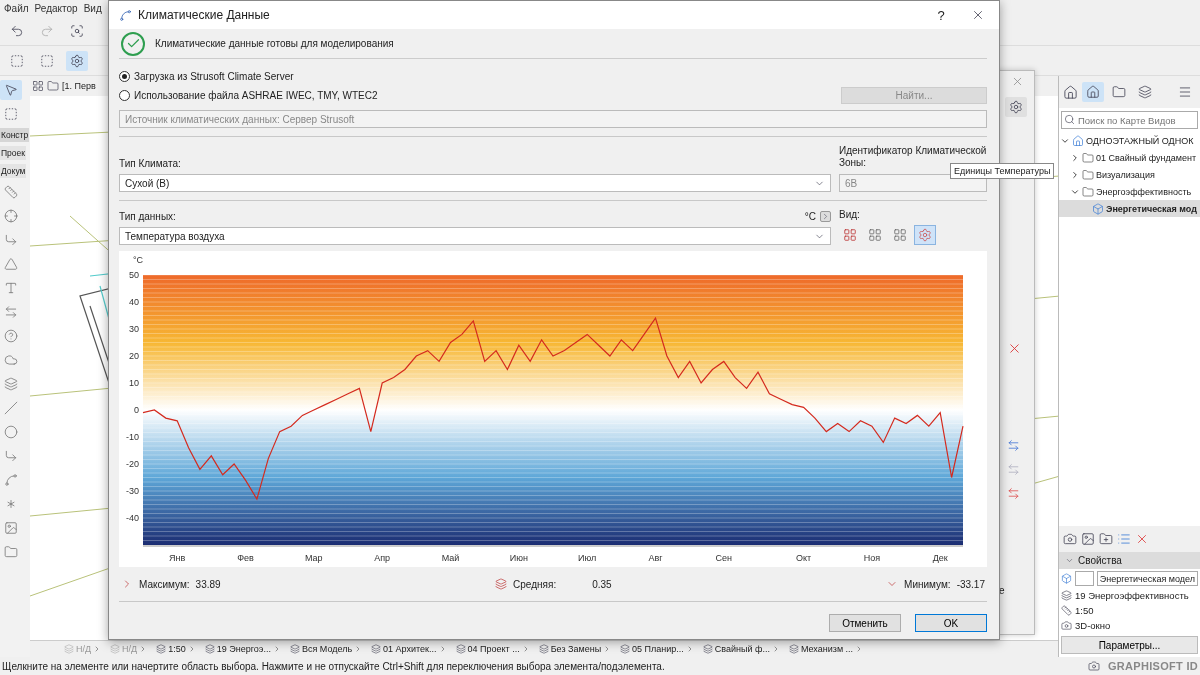 The width and height of the screenshot is (1200, 675). I want to click on x-tick-label: Янв, so click(177, 558).